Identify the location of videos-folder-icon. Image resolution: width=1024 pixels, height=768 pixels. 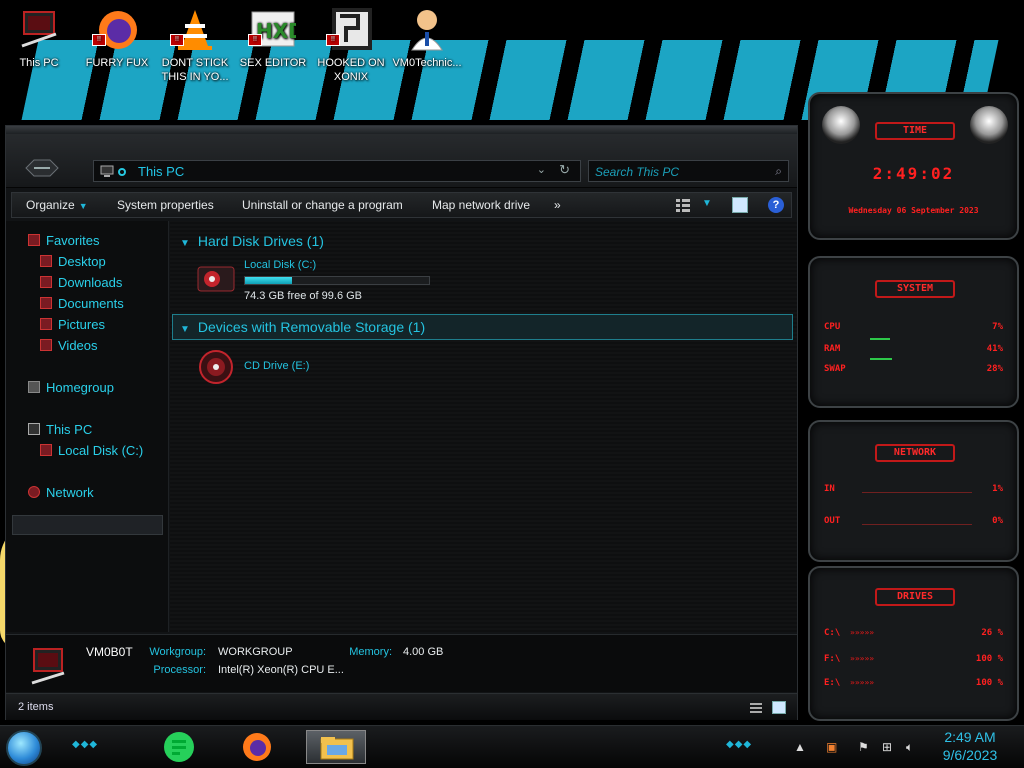
(46, 345).